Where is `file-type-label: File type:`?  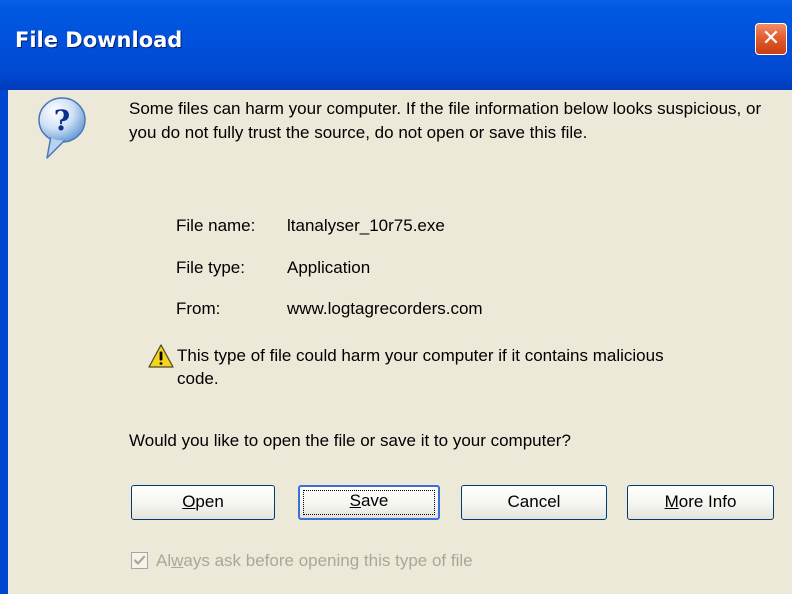
file-type-label: File type: is located at coordinates (210, 267).